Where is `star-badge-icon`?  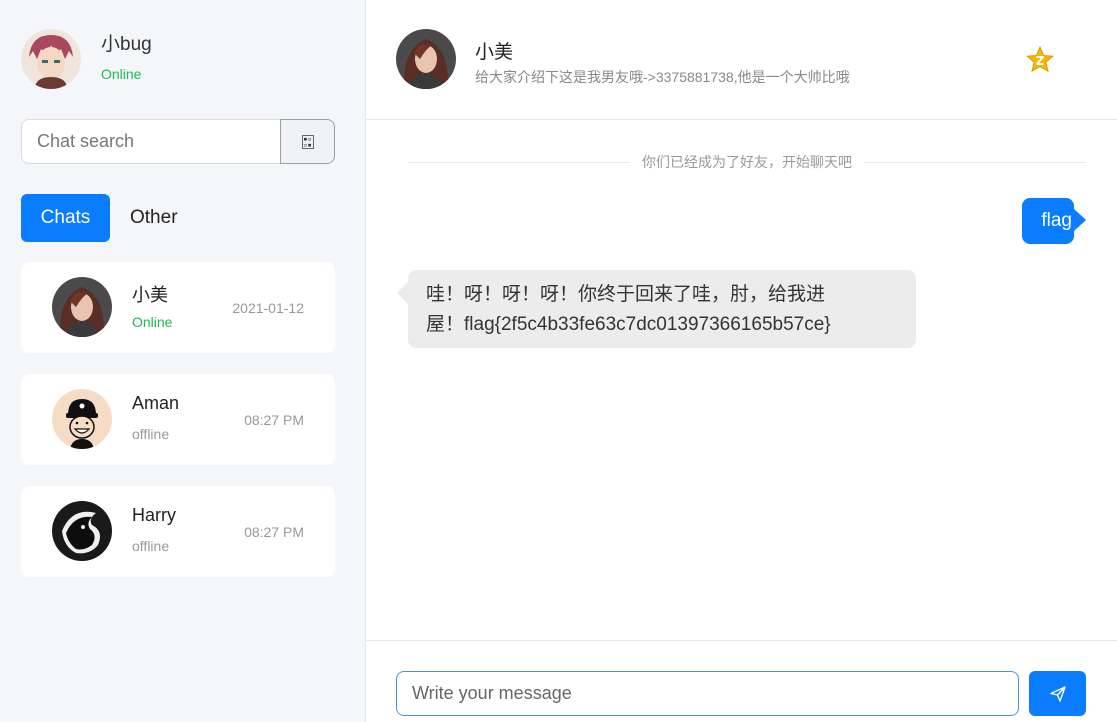
star-badge-icon is located at coordinates (1040, 59).